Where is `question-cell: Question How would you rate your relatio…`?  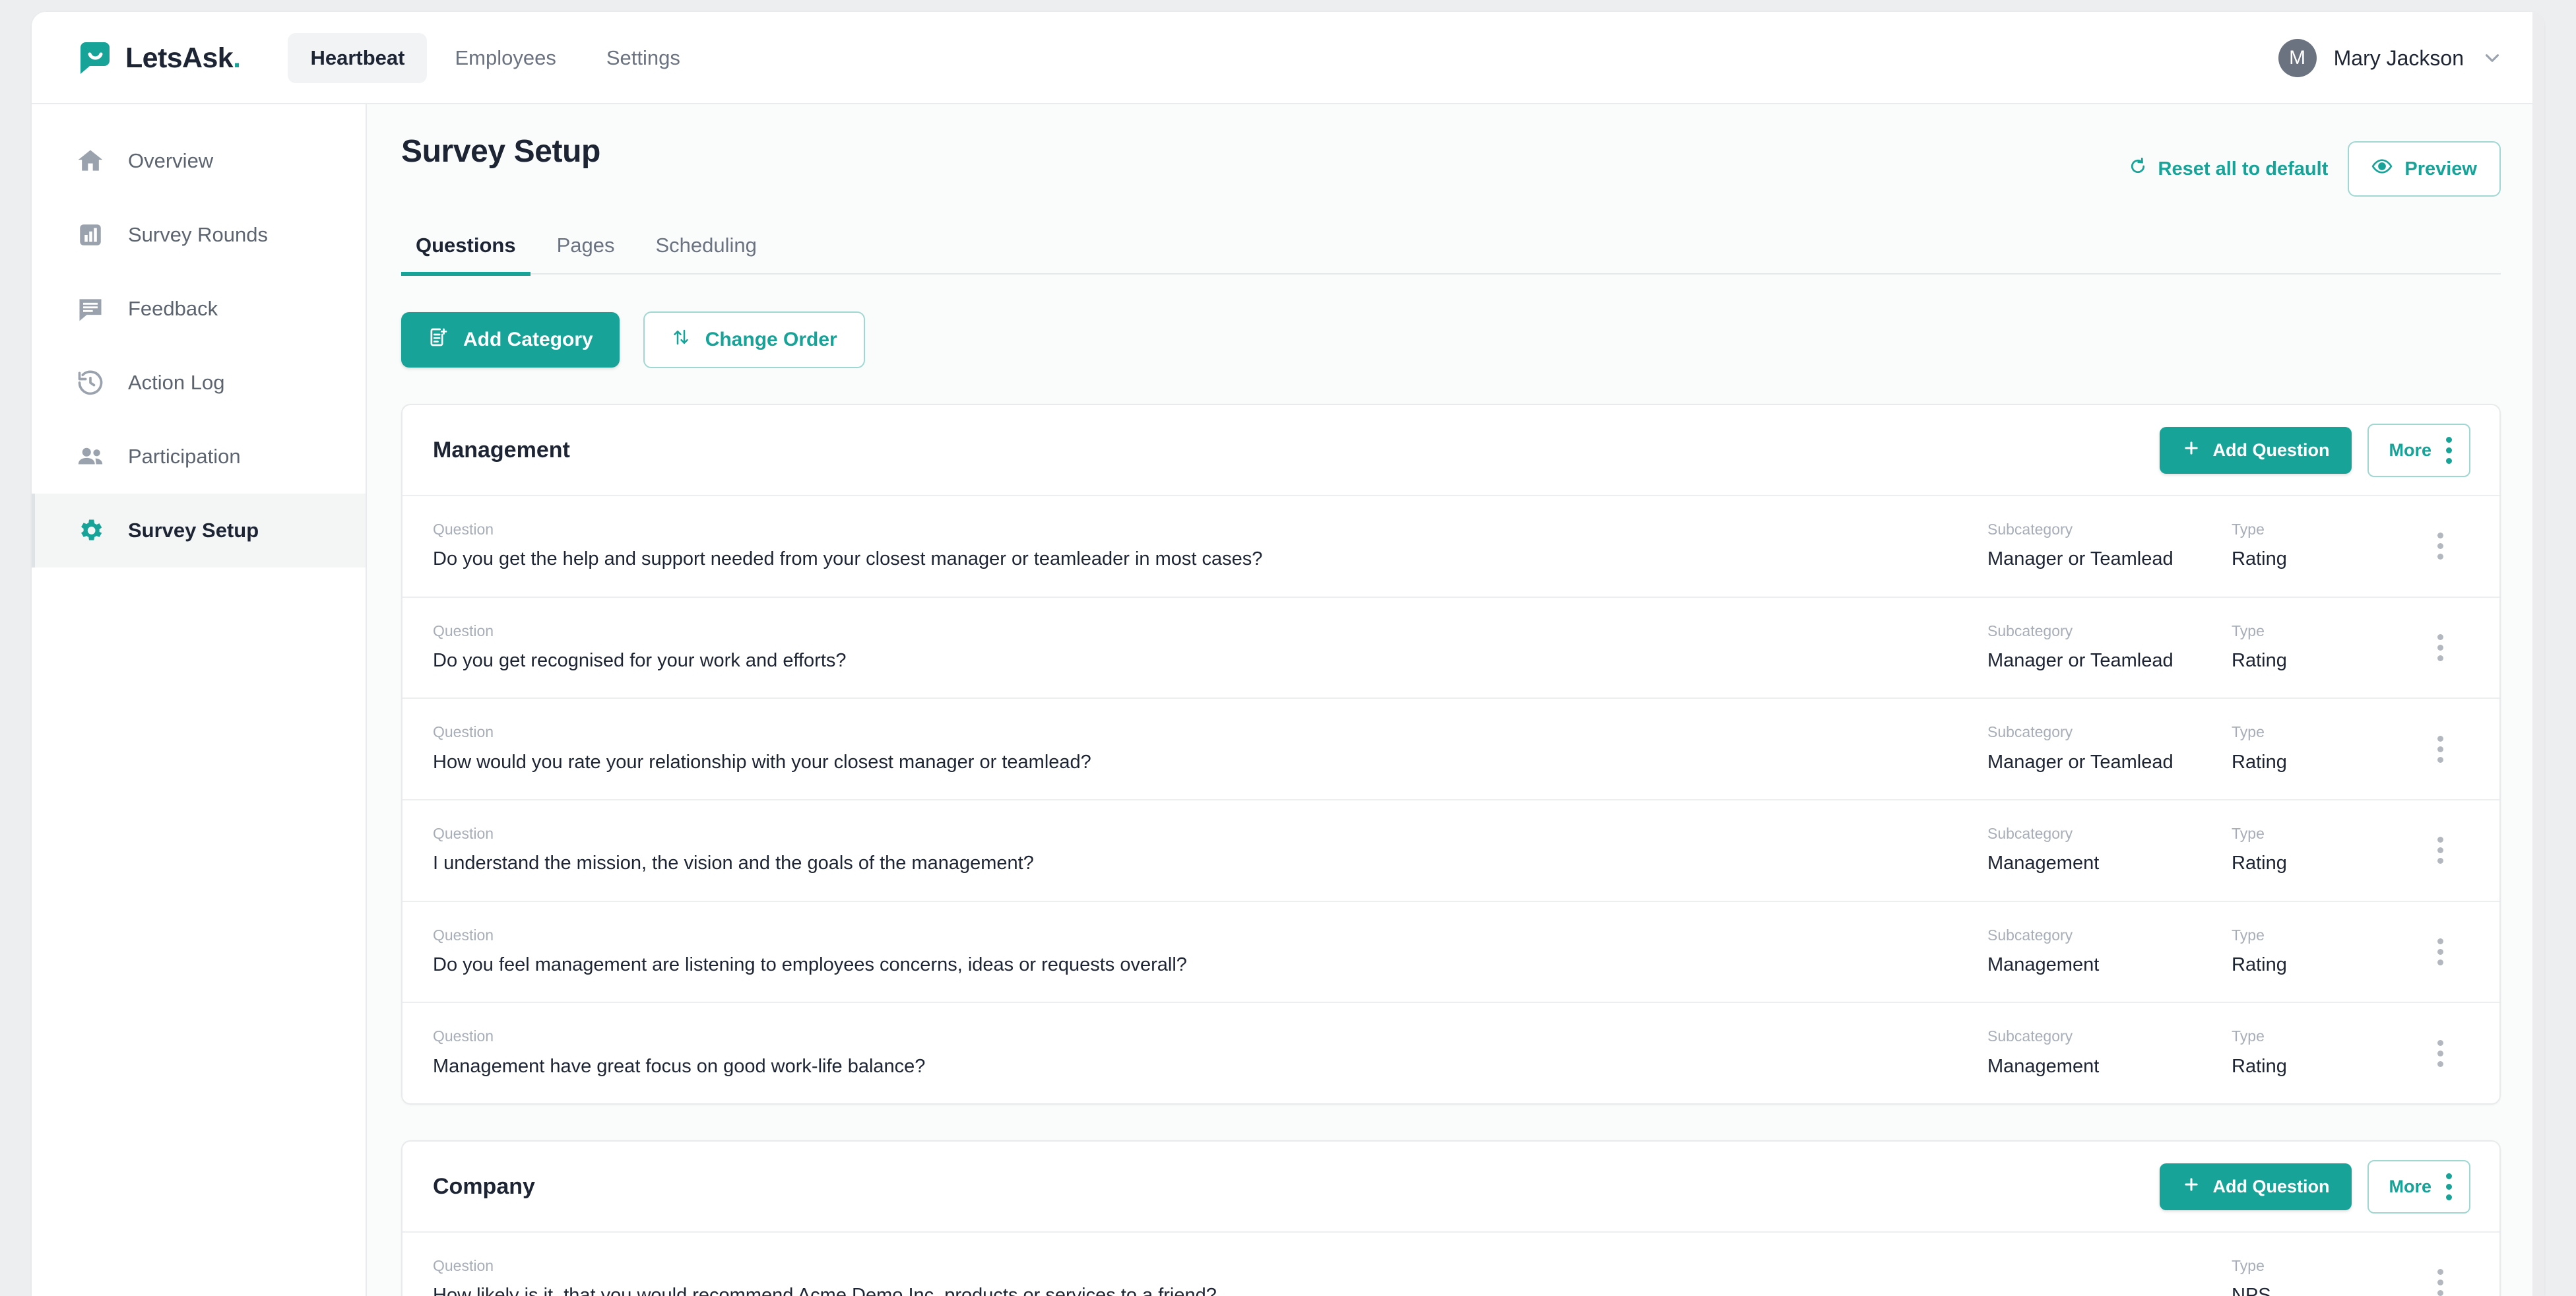 question-cell: Question How would you rate your relatio… is located at coordinates (1210, 749).